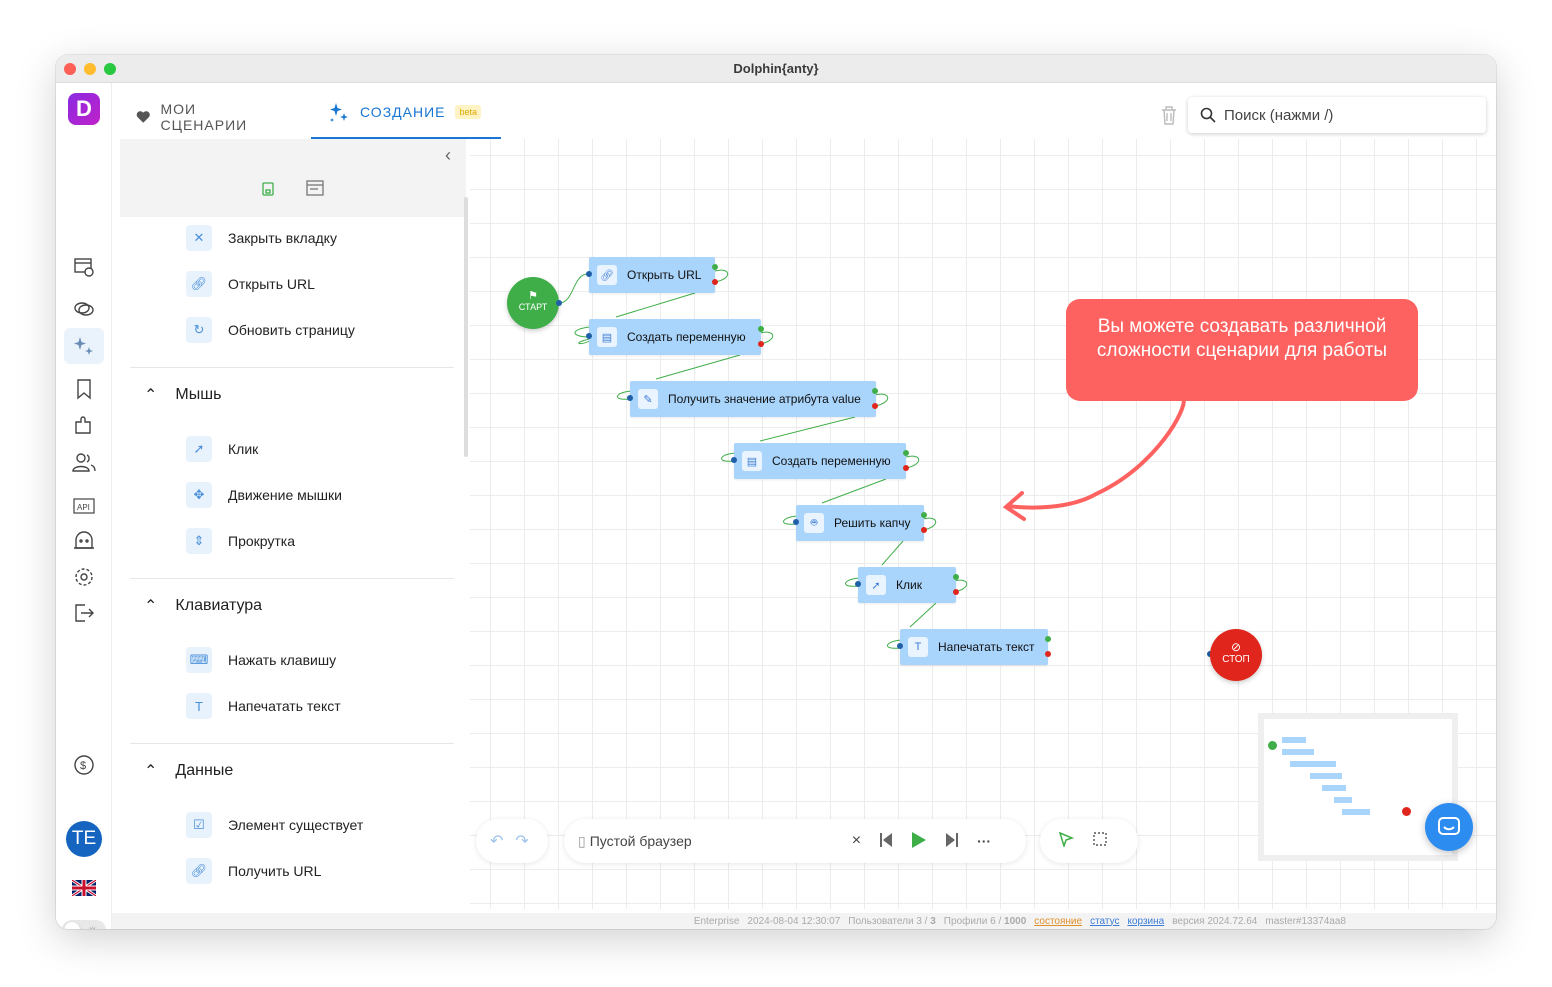  What do you see at coordinates (84, 309) in the screenshot?
I see `proxy-icon` at bounding box center [84, 309].